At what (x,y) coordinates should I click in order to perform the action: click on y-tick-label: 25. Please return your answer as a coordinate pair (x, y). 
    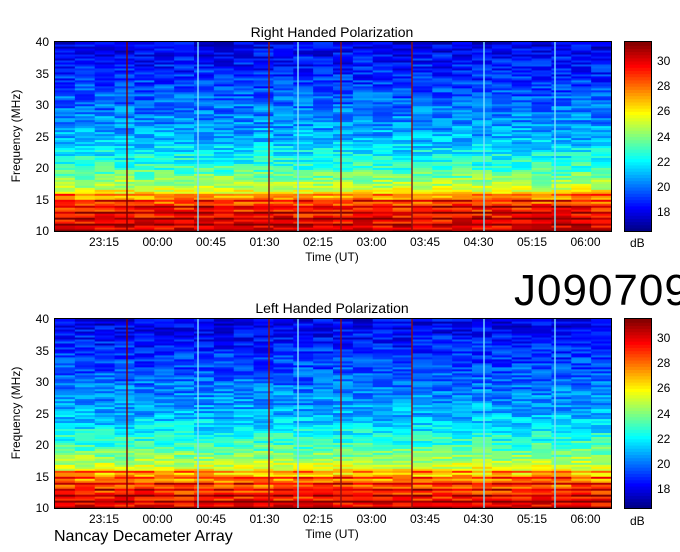
    Looking at the image, I should click on (42, 136).